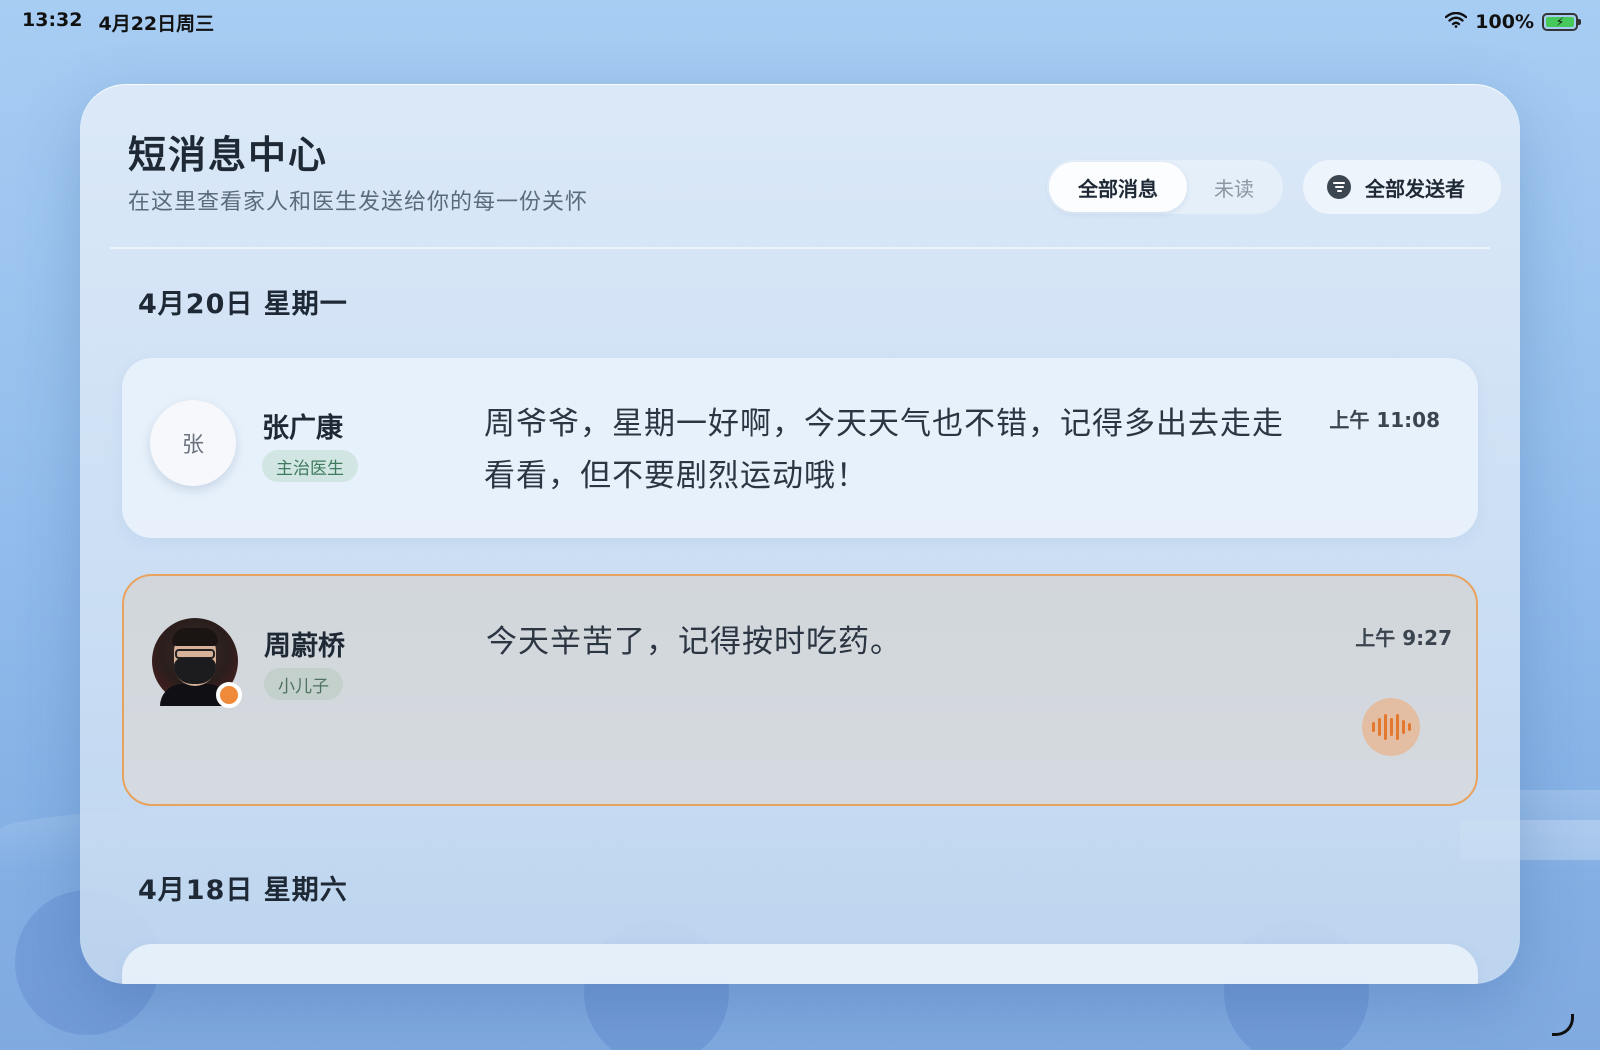 The height and width of the screenshot is (1050, 1600). I want to click on avatar: 张, so click(193, 443).